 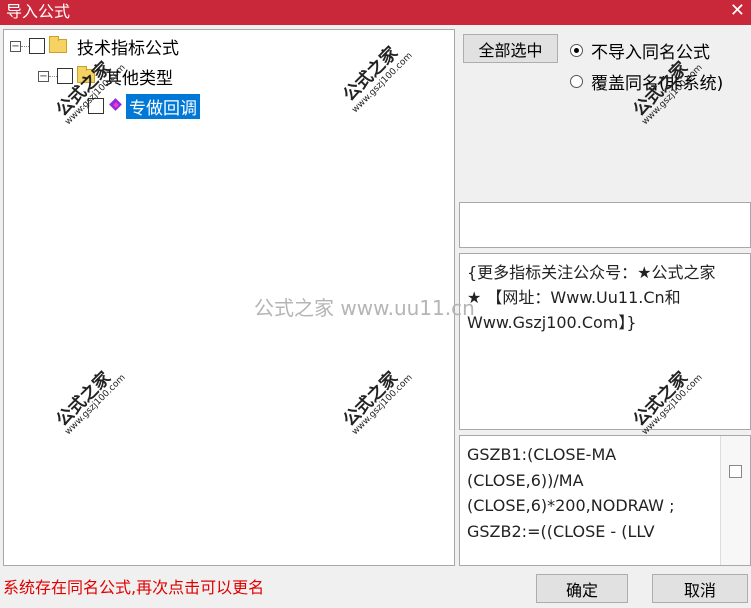 What do you see at coordinates (737, 11) in the screenshot?
I see `close-icon: ✕` at bounding box center [737, 11].